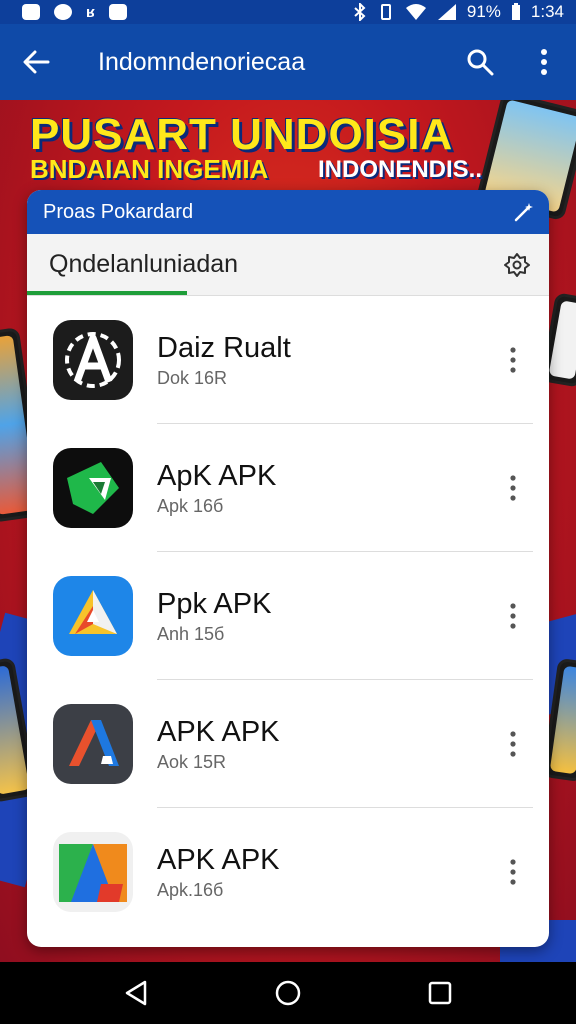 Image resolution: width=576 pixels, height=1024 pixels. What do you see at coordinates (190, 889) in the screenshot?
I see `app-size: Apk.16б` at bounding box center [190, 889].